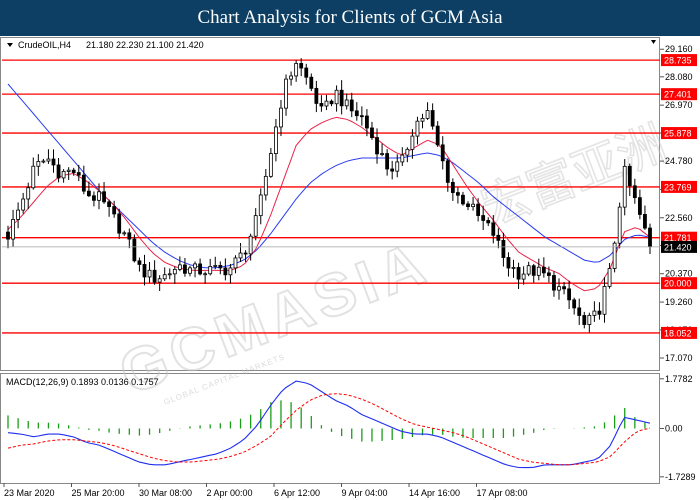 This screenshot has width=700, height=500. Describe the element at coordinates (678, 187) in the screenshot. I see `level-tag-label: 23.769` at that location.